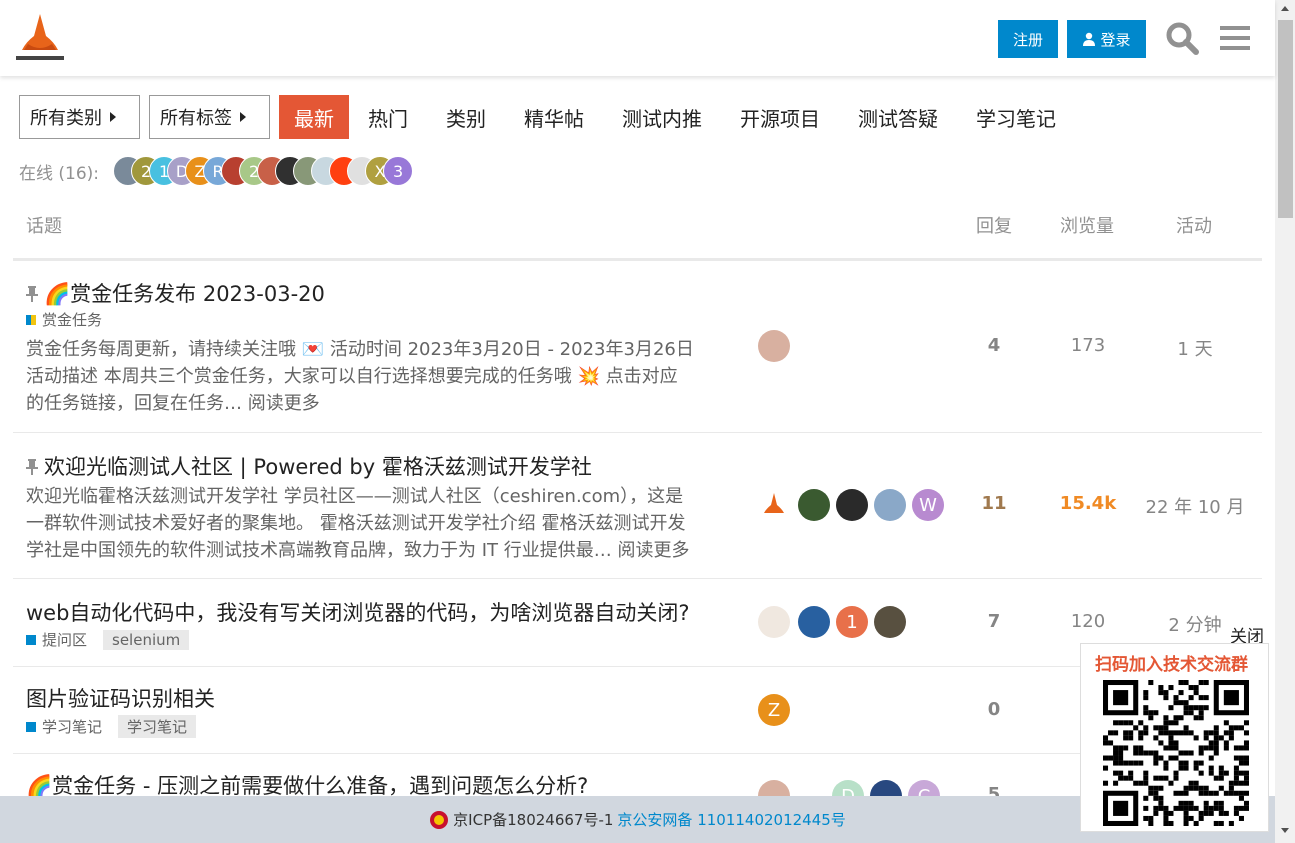  I want to click on qr-popup: 扫码加入技术交流群, so click(1174, 737).